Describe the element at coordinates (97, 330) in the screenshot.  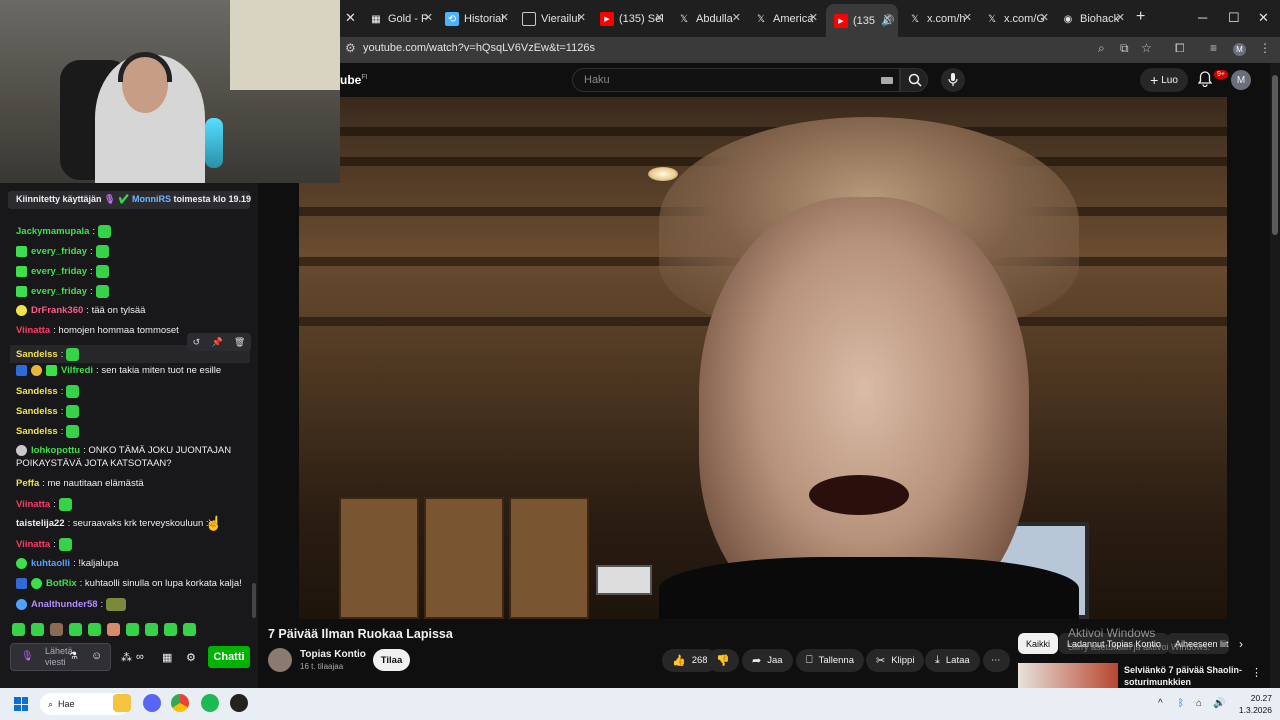
I see `chat-message: Viinatta: homojen hommaa tommoset` at that location.